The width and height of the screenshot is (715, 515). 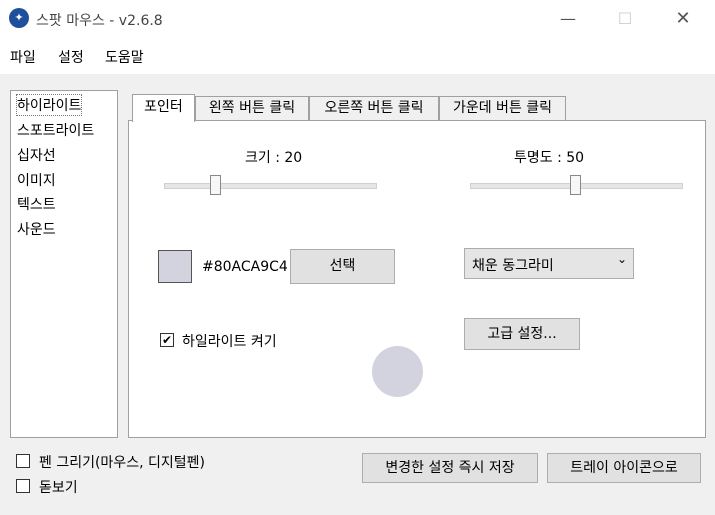 What do you see at coordinates (397, 371) in the screenshot?
I see `pointer-preview-circle` at bounding box center [397, 371].